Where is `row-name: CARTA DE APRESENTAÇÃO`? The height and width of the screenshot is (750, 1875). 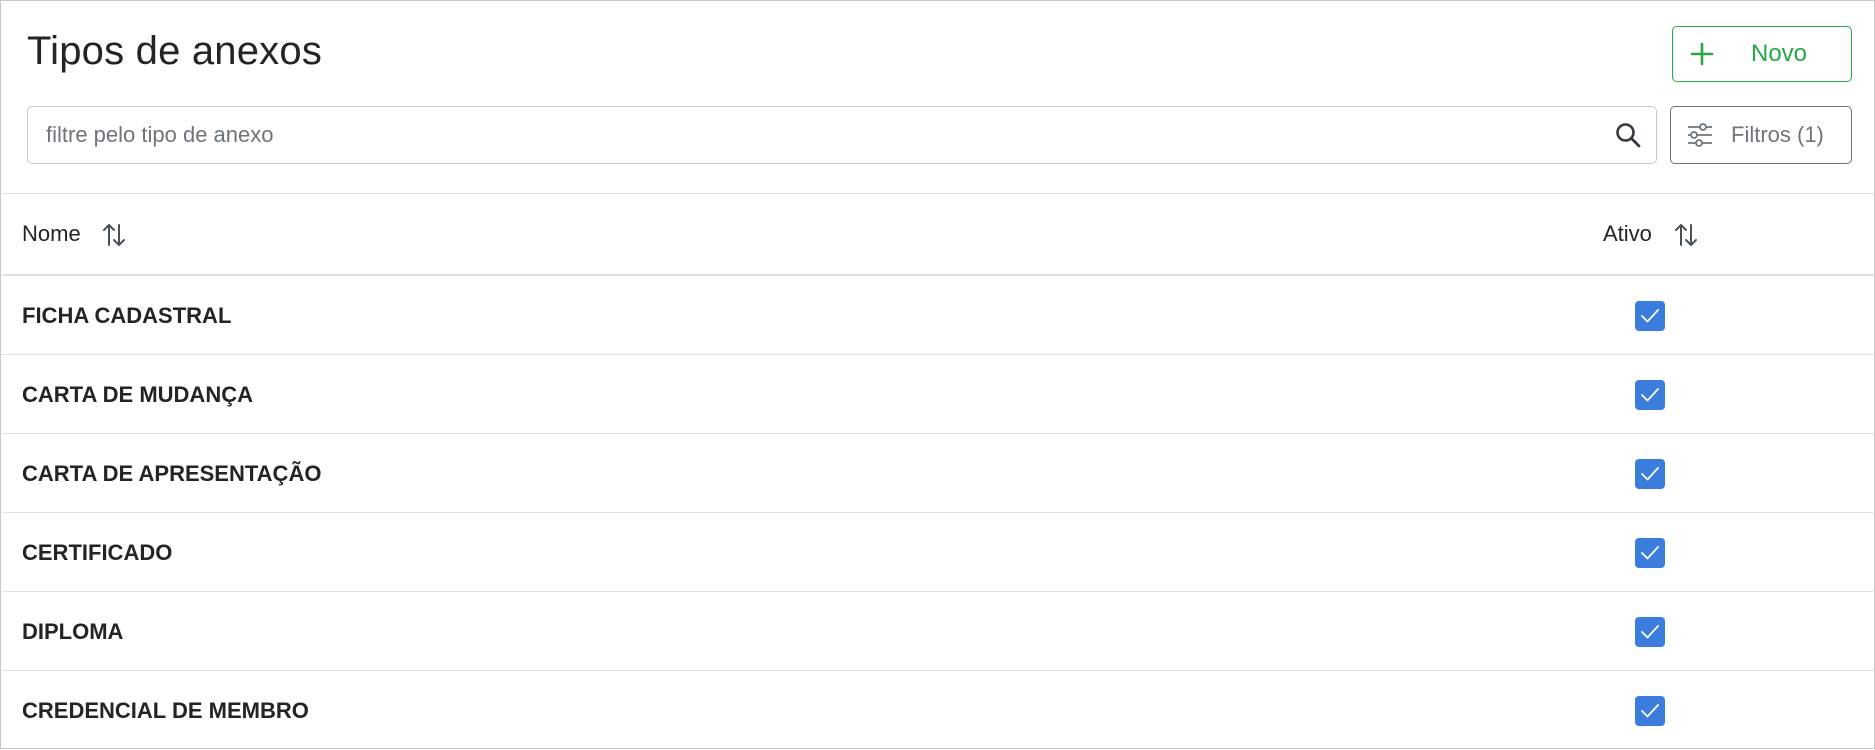
row-name: CARTA DE APRESENTAÇÃO is located at coordinates (172, 473).